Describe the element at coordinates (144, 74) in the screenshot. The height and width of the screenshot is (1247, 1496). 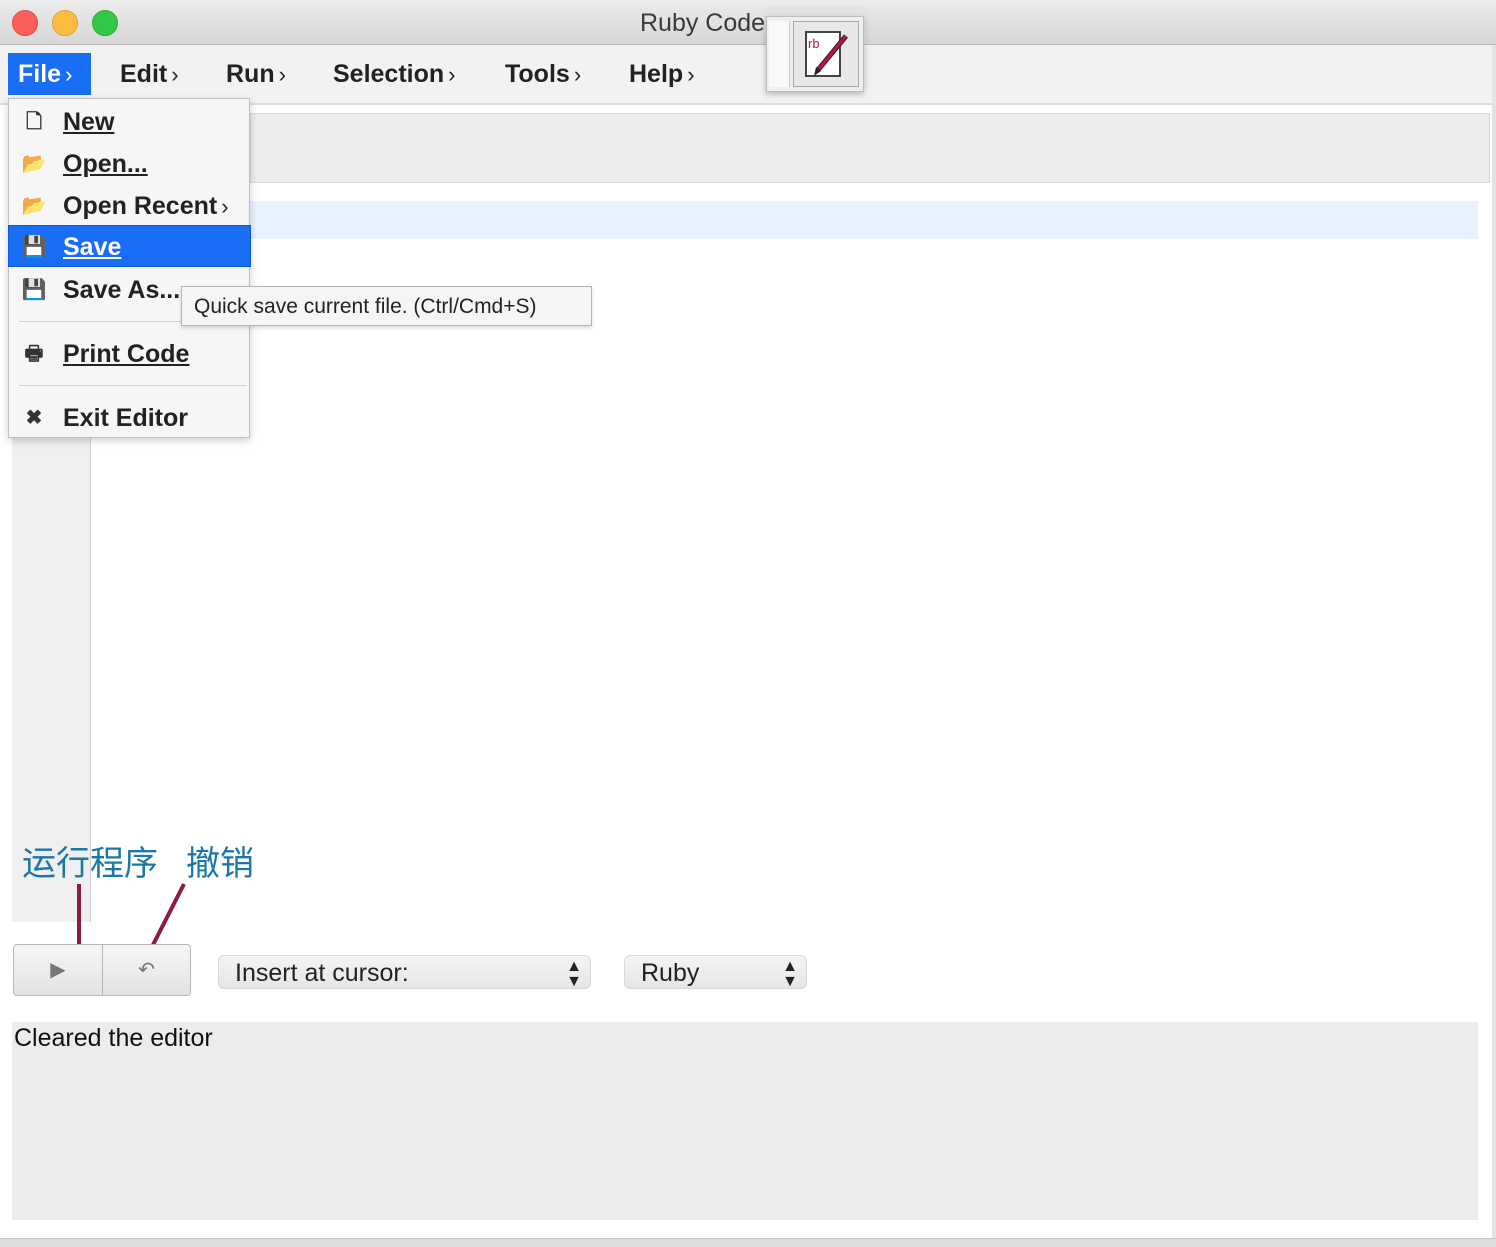
I see `menu-edit-label: Edit` at that location.